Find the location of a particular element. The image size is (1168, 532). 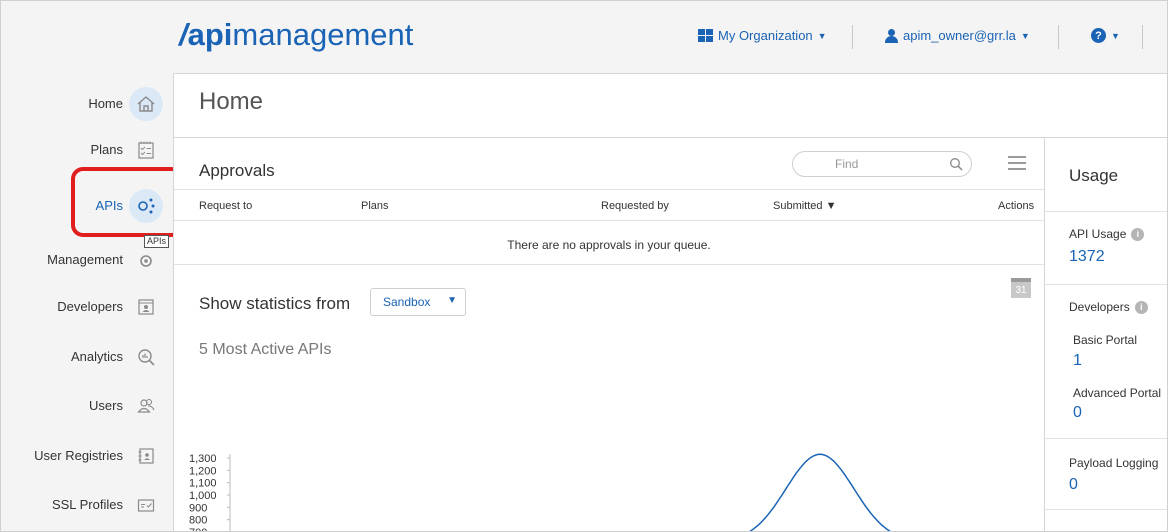

user-label: apim_owner@grr.la is located at coordinates (959, 35).